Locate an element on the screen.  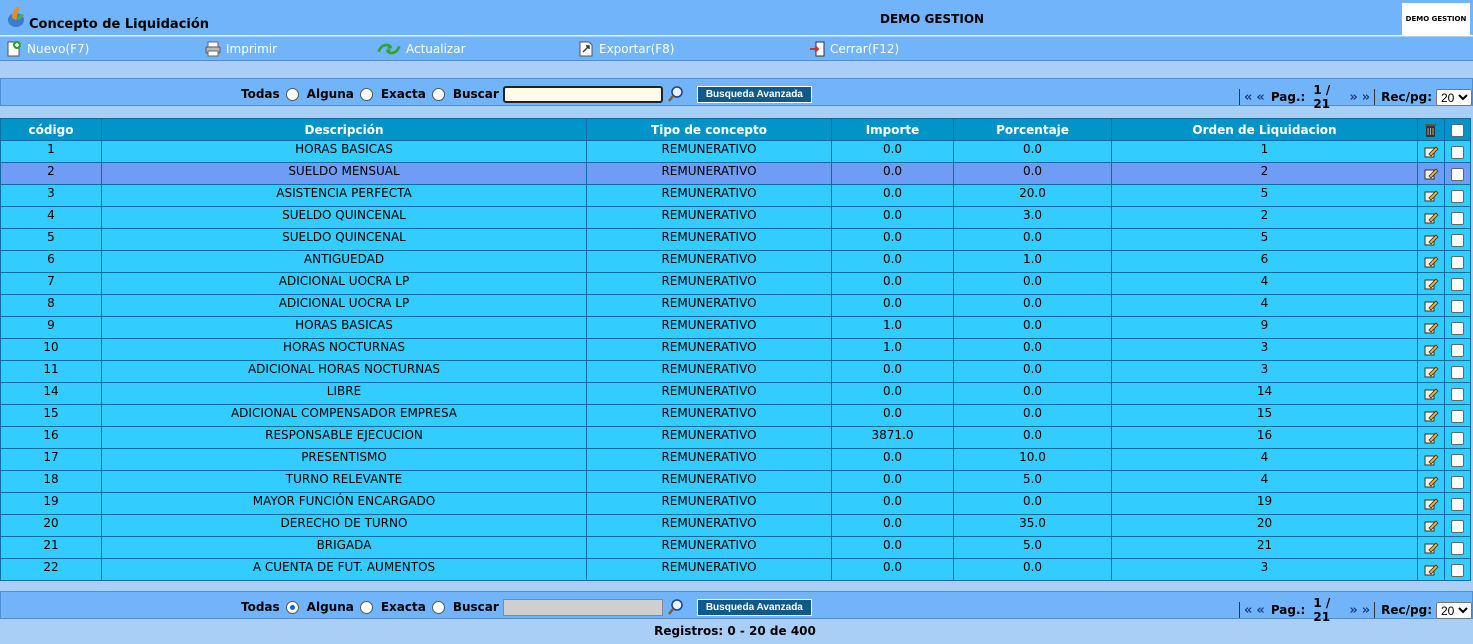
table-row: 1 HORAS BASICAS REMUNERATIVO 0.0 0.0 1 is located at coordinates (735, 151).